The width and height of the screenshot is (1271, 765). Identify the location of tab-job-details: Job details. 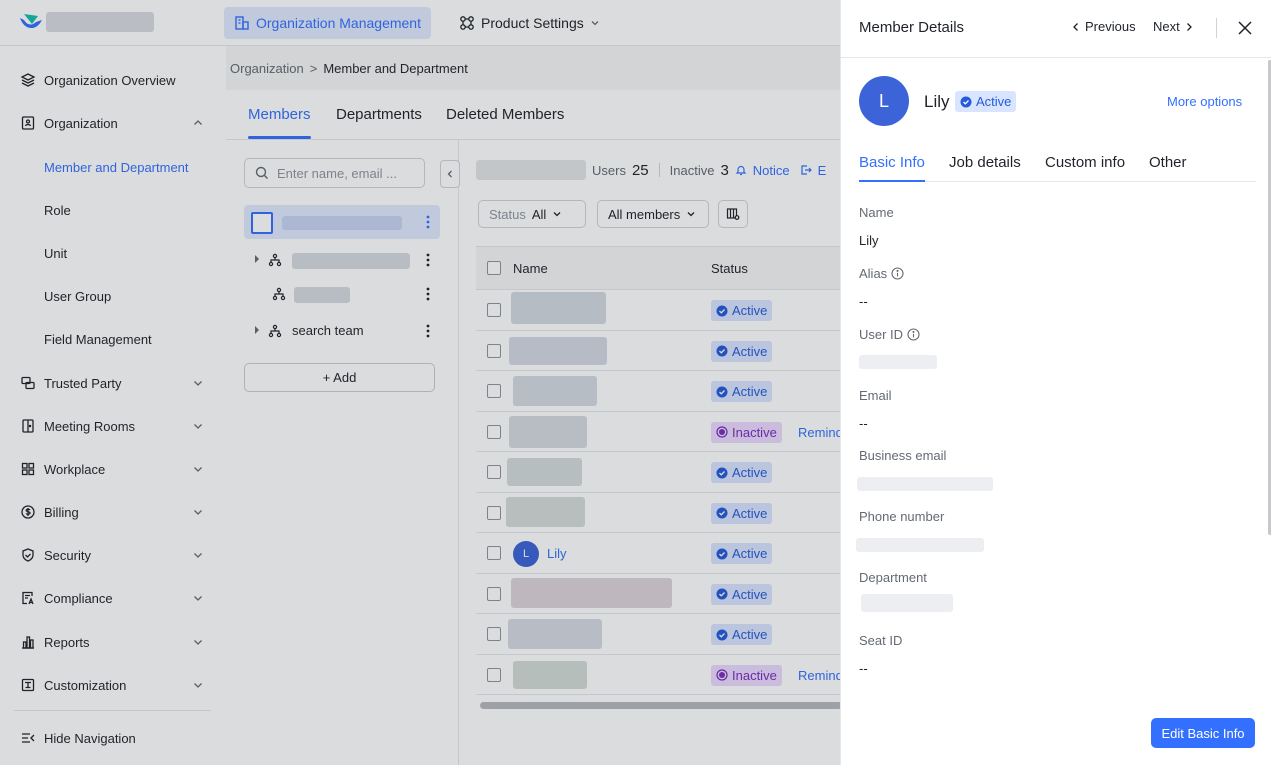
(985, 162).